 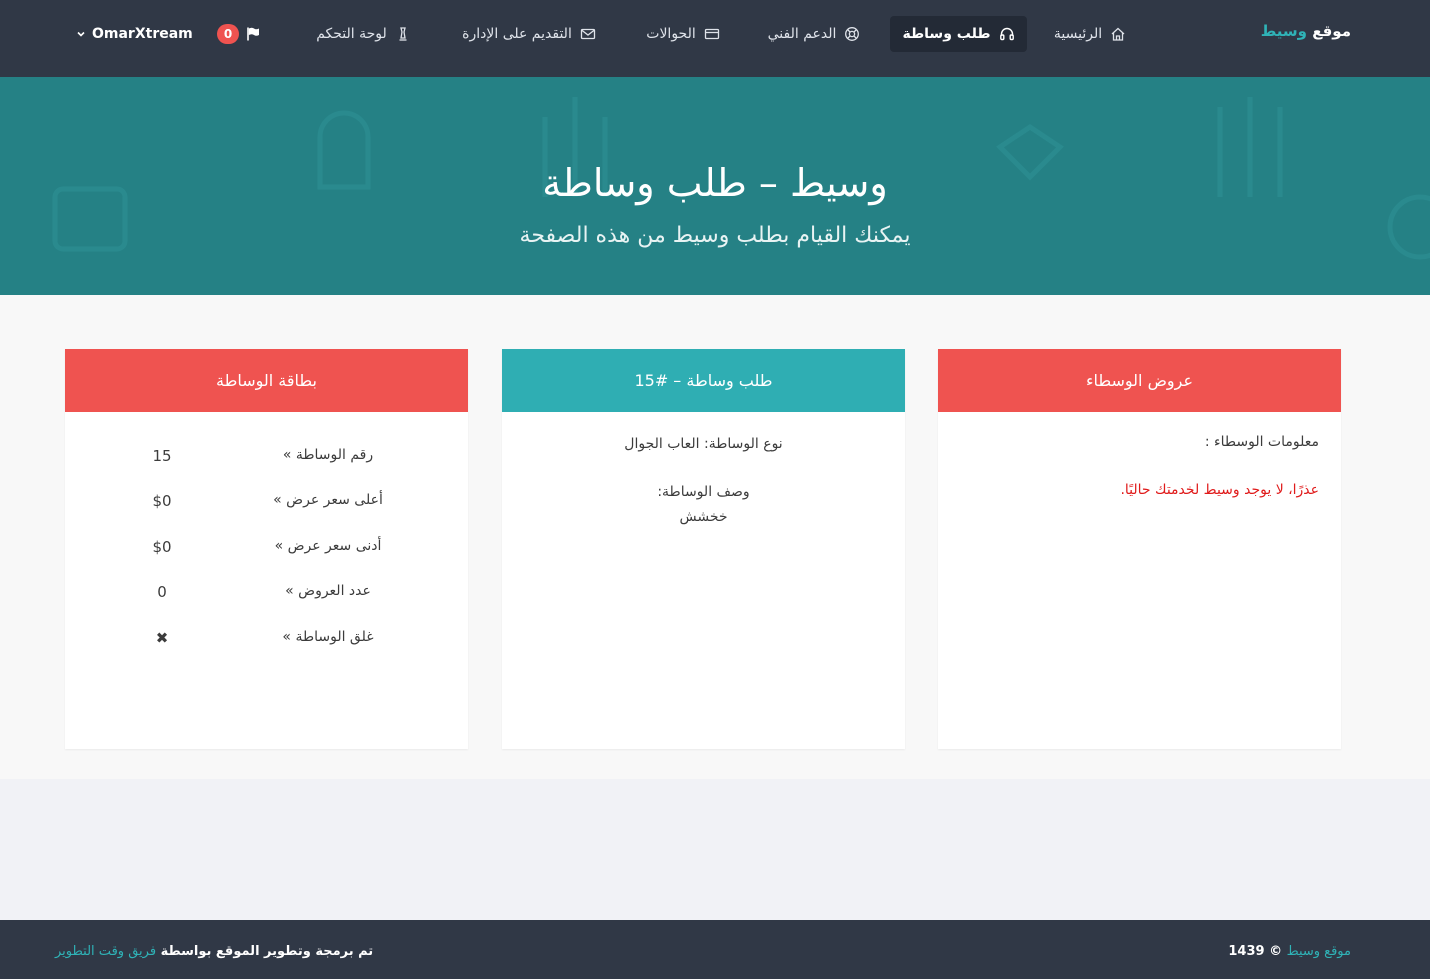 What do you see at coordinates (1118, 34) in the screenshot?
I see `home-icon` at bounding box center [1118, 34].